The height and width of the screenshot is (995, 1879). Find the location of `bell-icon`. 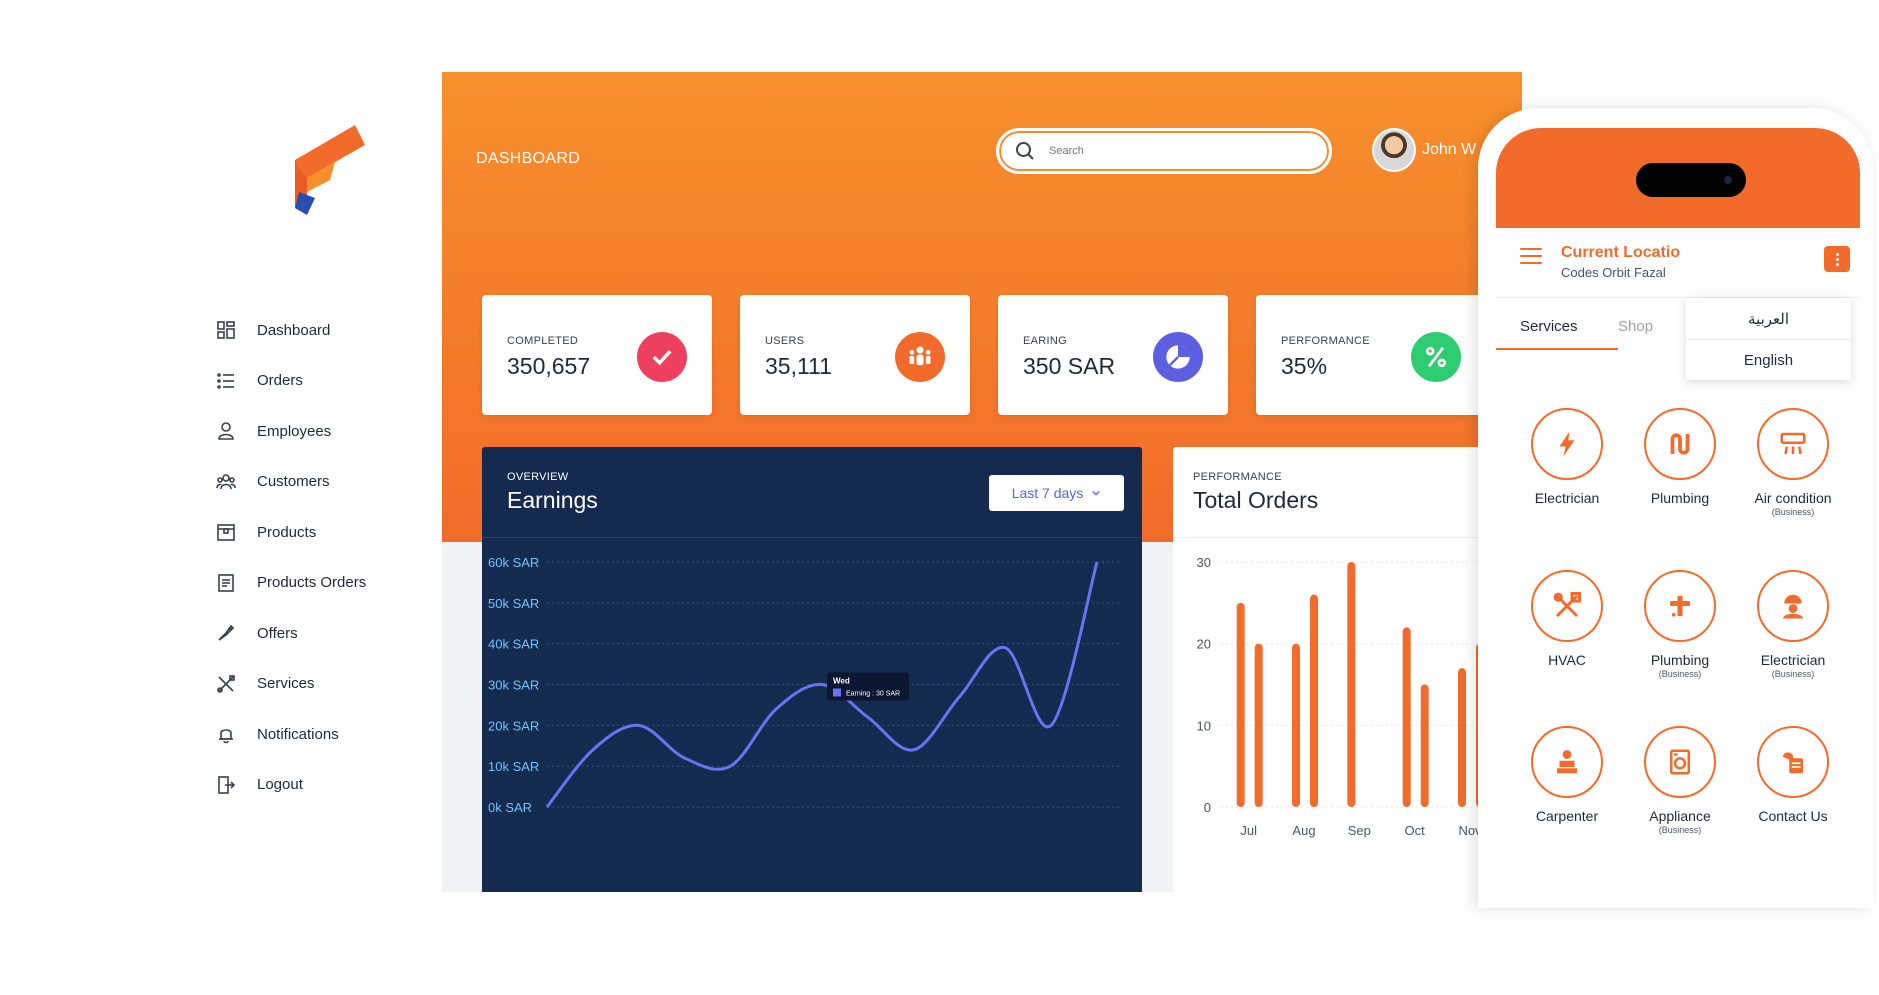

bell-icon is located at coordinates (226, 734).